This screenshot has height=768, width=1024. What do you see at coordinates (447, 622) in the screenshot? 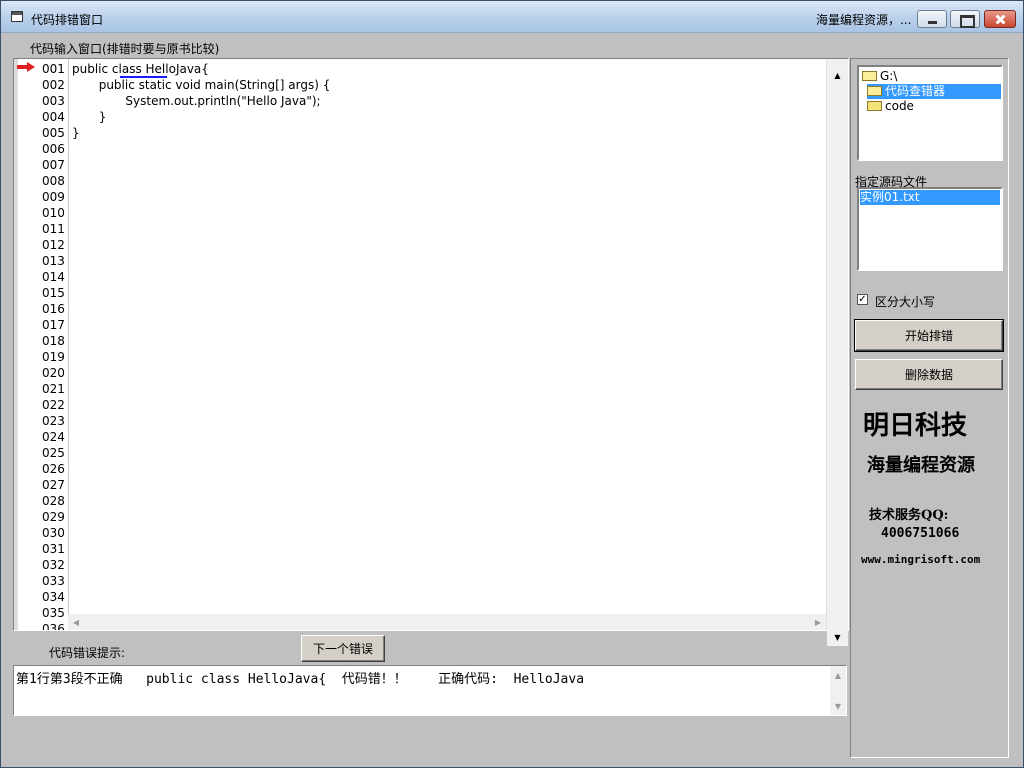
I see `horizontal-scrollbar: ◀ ▶` at bounding box center [447, 622].